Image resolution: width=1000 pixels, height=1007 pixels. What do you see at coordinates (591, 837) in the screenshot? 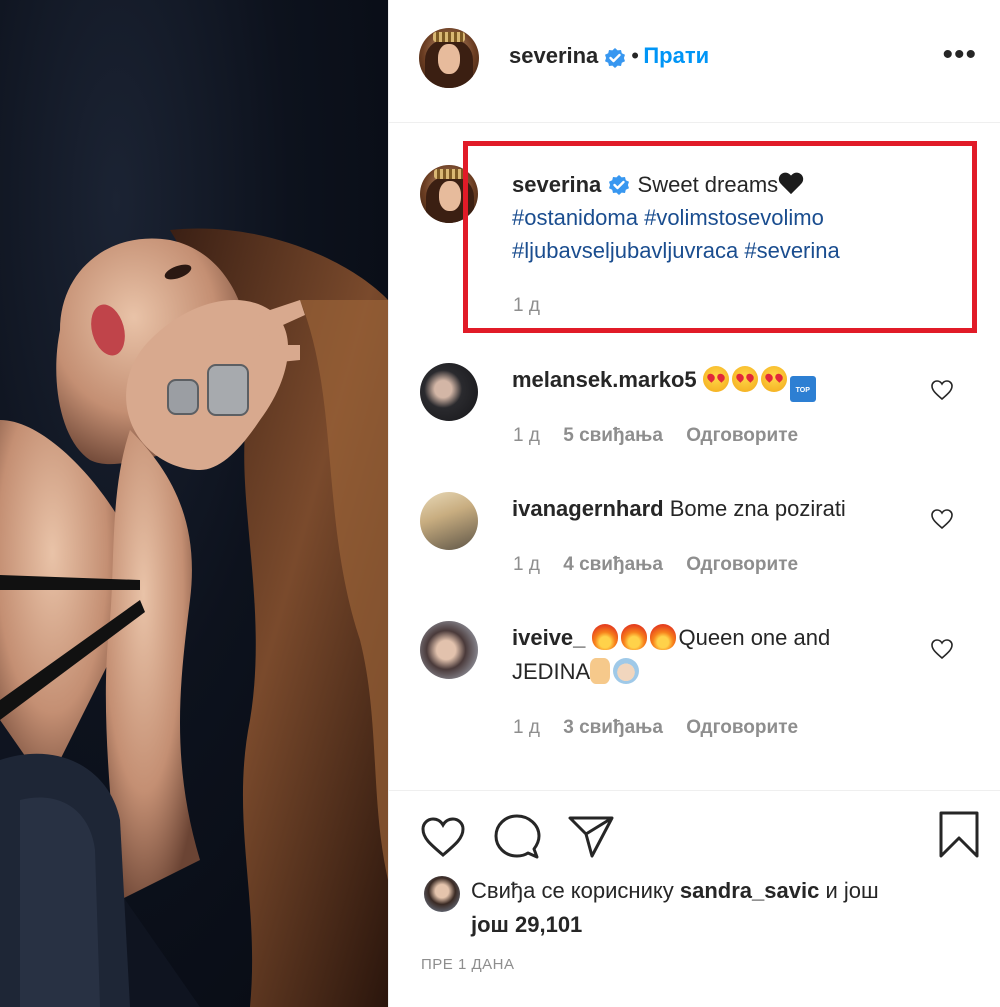
I see `share-paper-plane-icon` at bounding box center [591, 837].